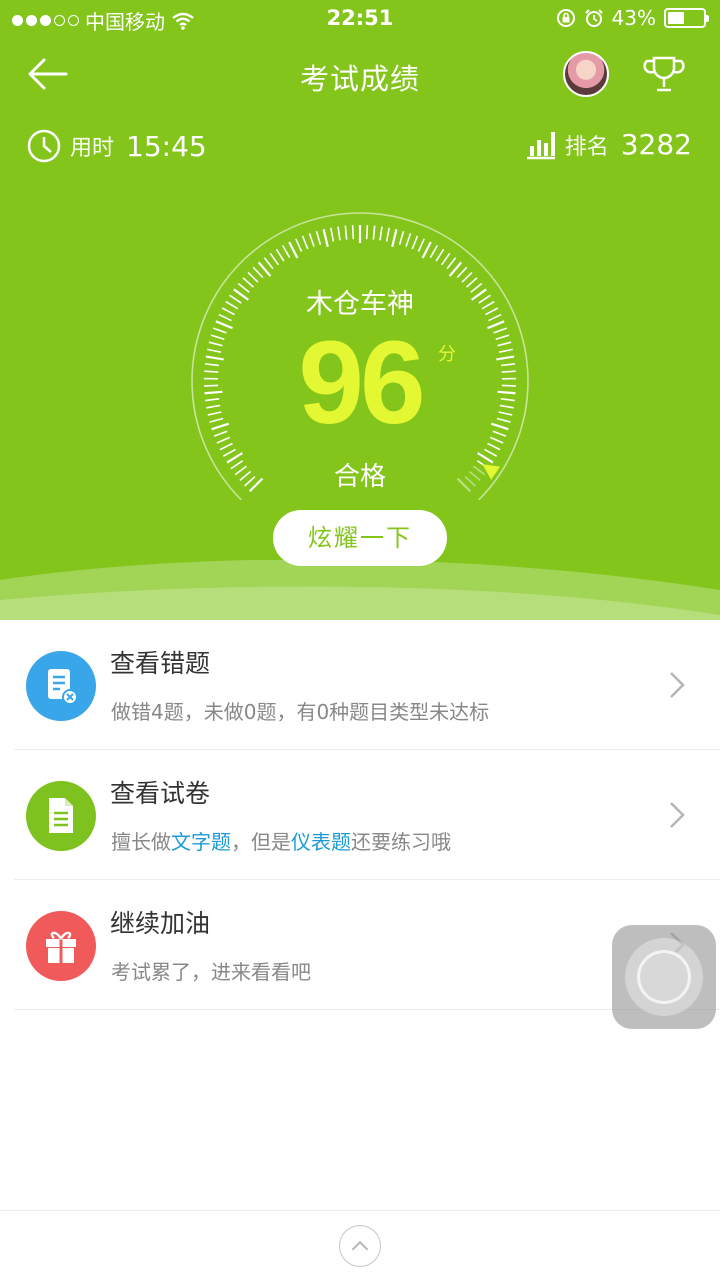  Describe the element at coordinates (321, 842) in the screenshot. I see `weak-topic: 仪表题` at that location.